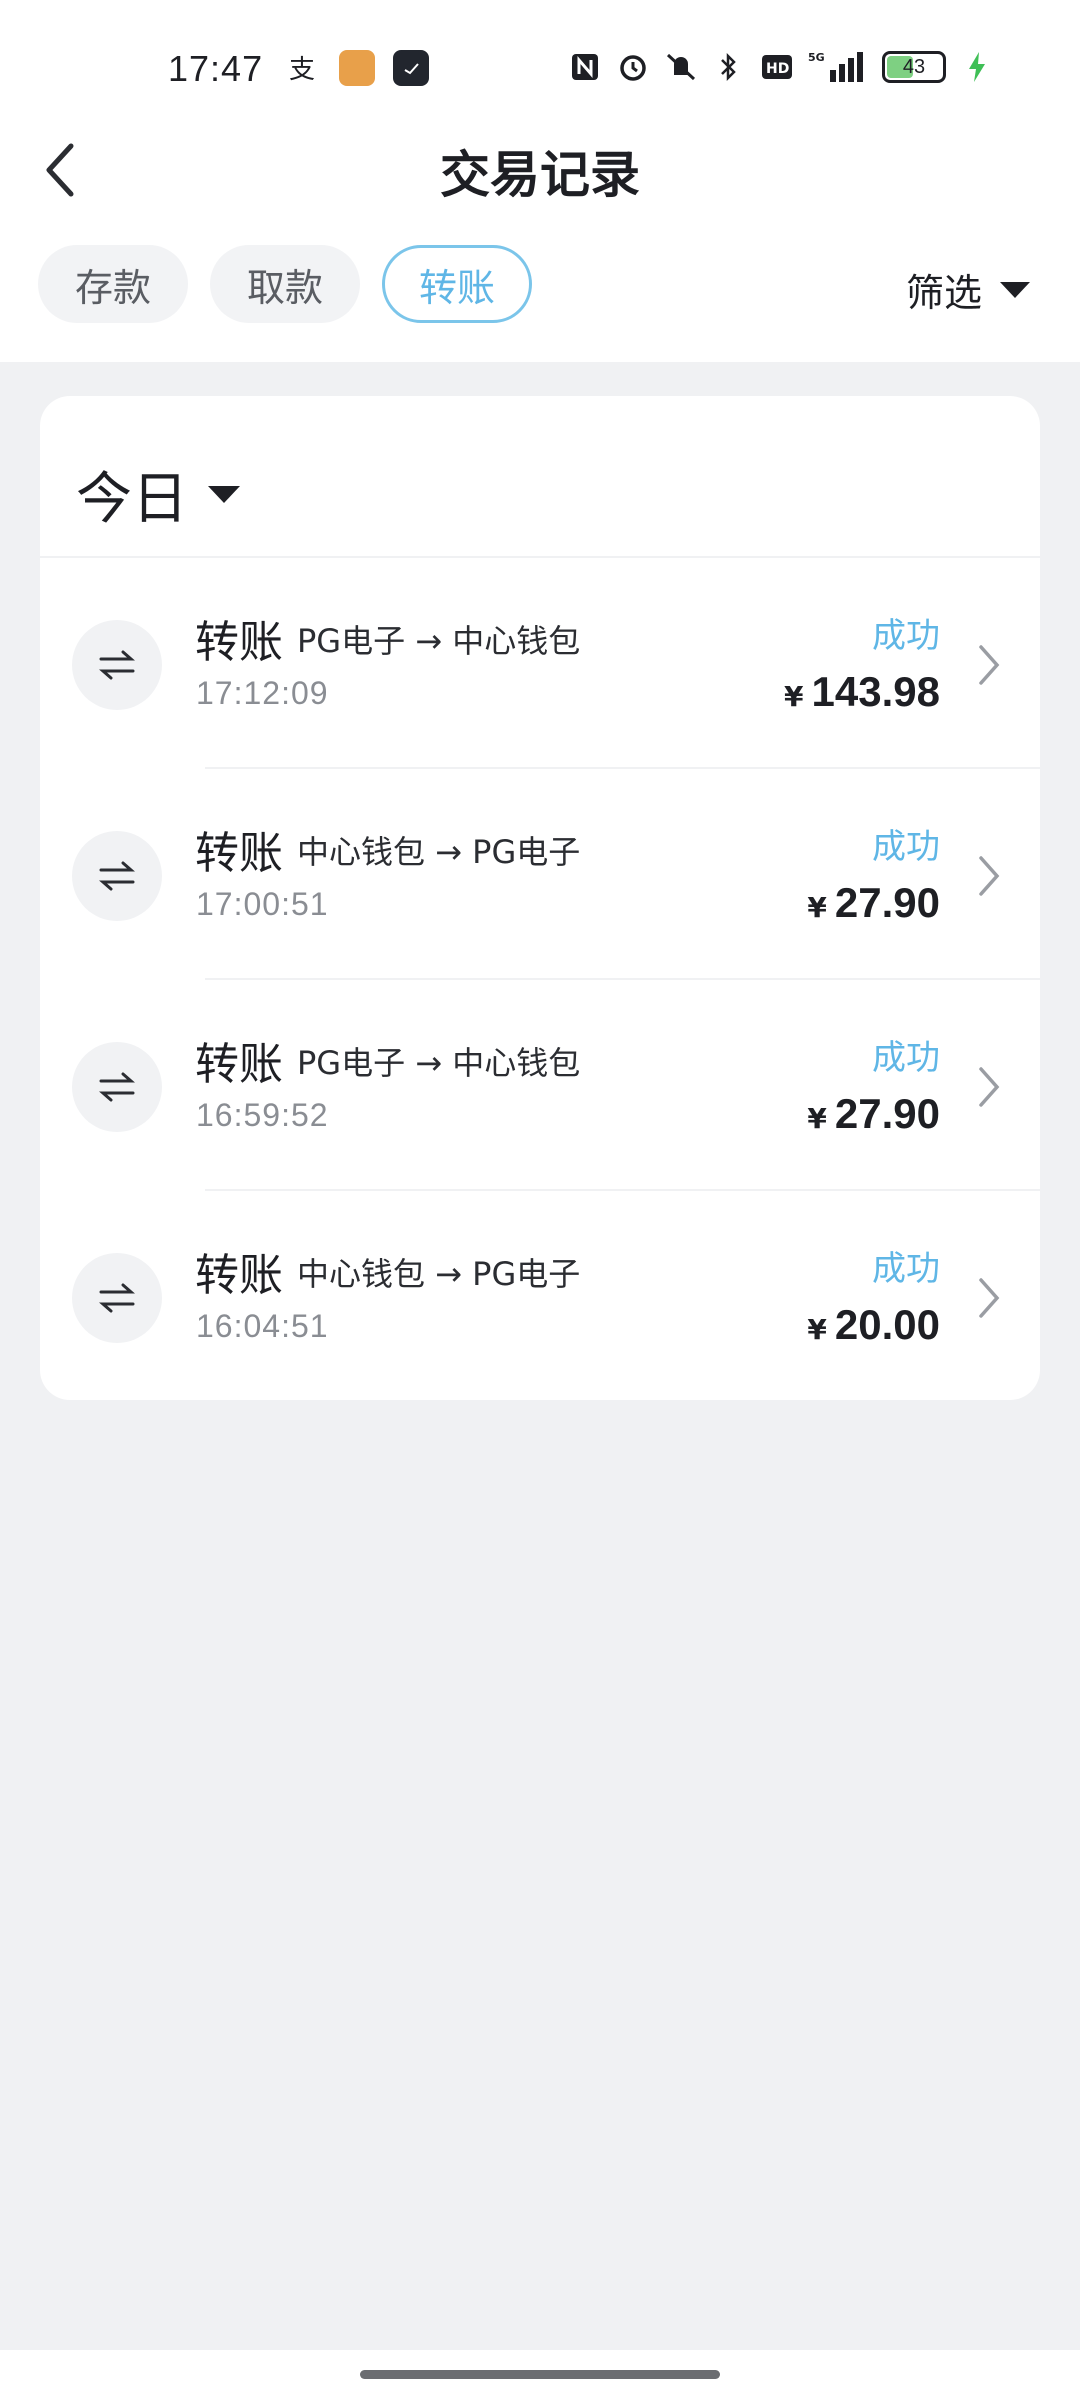  I want to click on date-range-selector: 今日, so click(158, 494).